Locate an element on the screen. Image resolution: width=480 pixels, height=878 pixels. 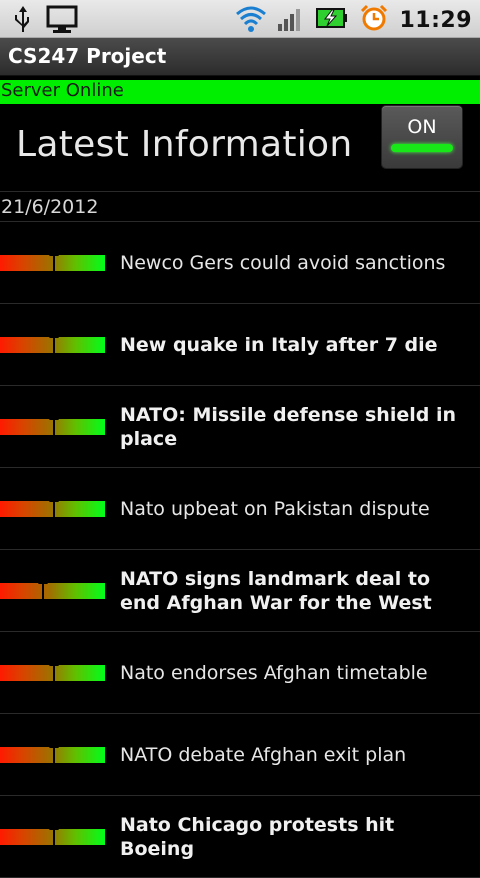
list-item: Newco Gers could avoid sanctions is located at coordinates (240, 263).